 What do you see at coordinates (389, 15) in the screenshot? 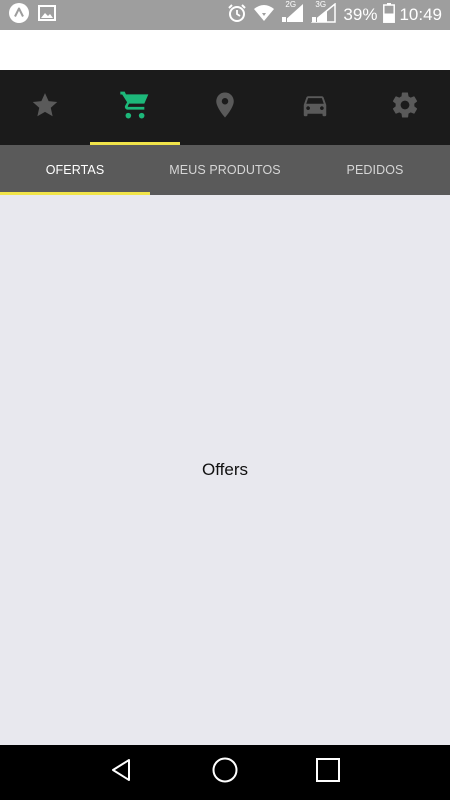
I see `battery-icon` at bounding box center [389, 15].